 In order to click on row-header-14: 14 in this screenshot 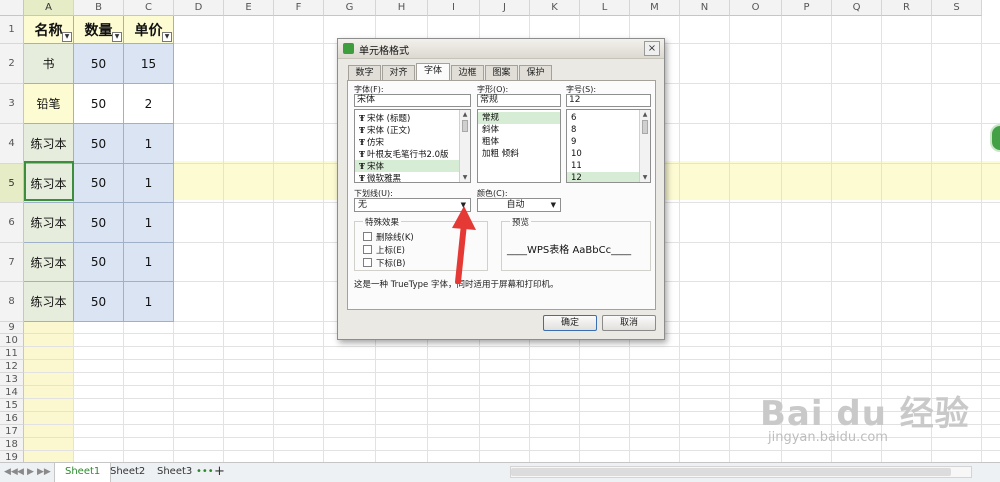, I will do `click(12, 392)`.